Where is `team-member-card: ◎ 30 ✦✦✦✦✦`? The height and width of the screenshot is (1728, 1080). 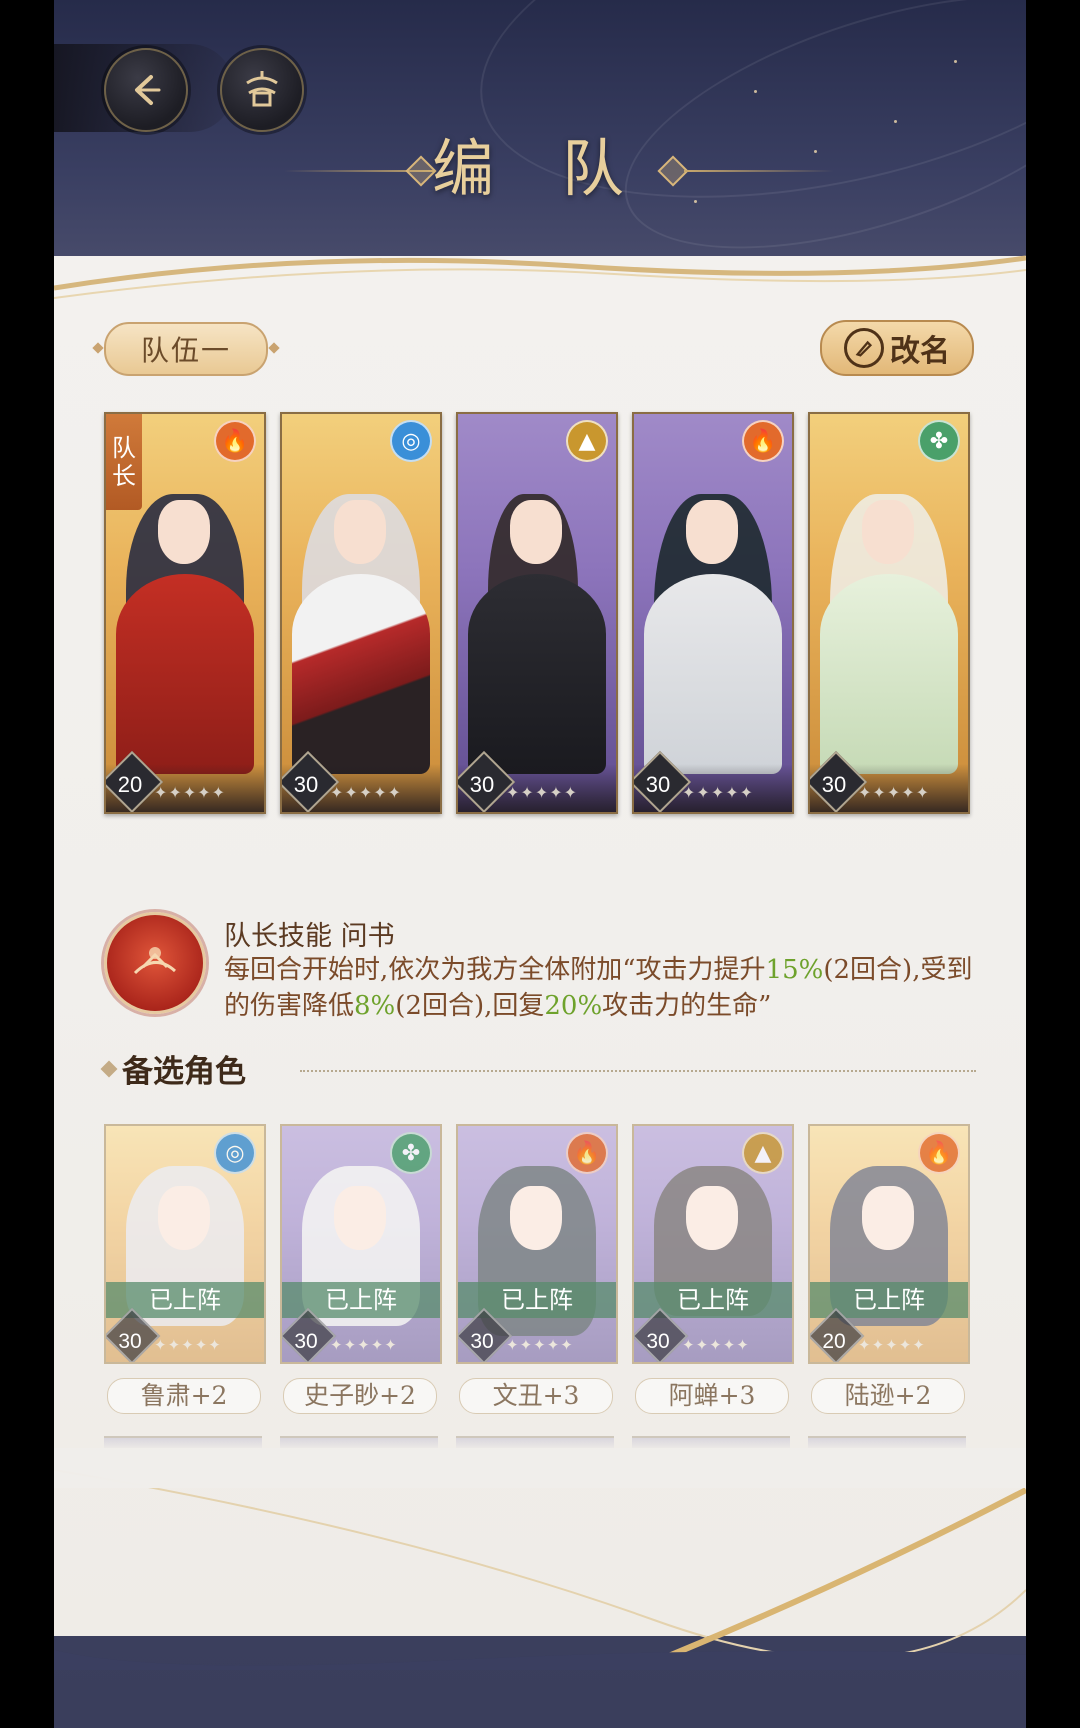 team-member-card: ◎ 30 ✦✦✦✦✦ is located at coordinates (361, 613).